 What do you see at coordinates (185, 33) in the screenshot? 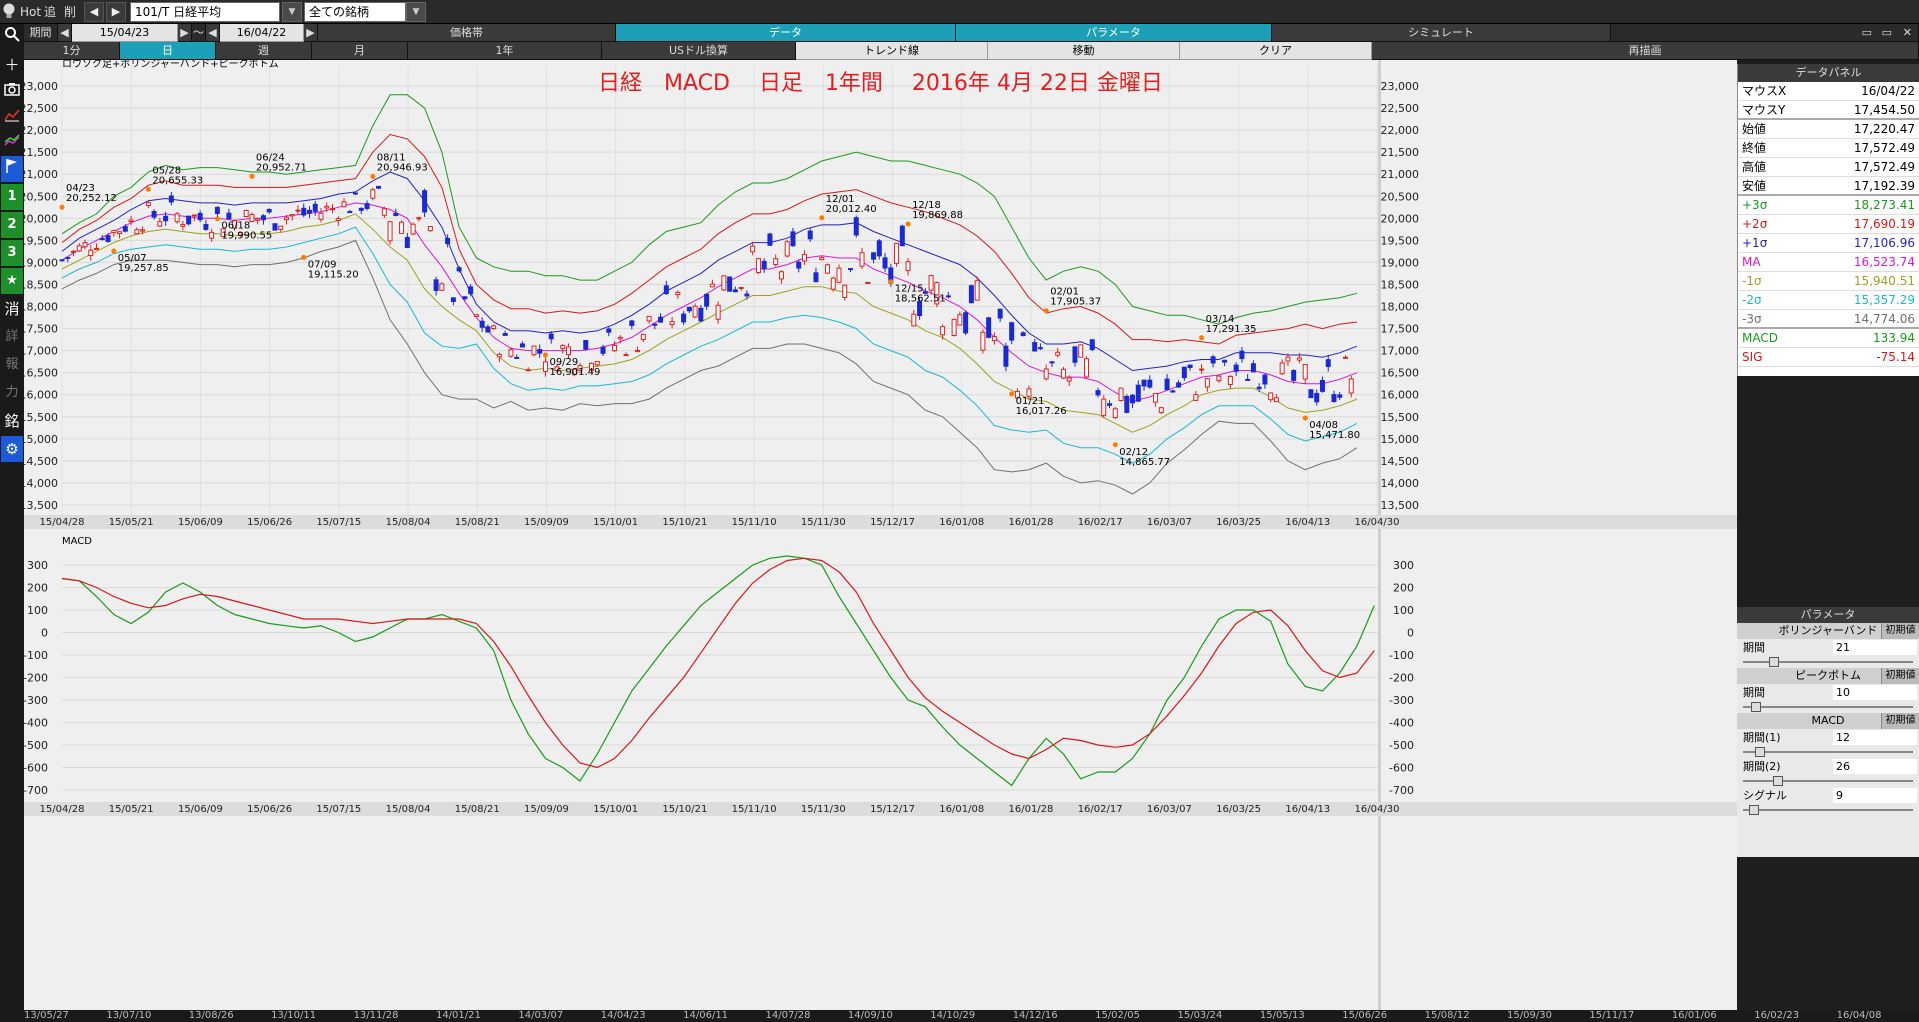
I see `date-from-next-button: ▶` at bounding box center [185, 33].